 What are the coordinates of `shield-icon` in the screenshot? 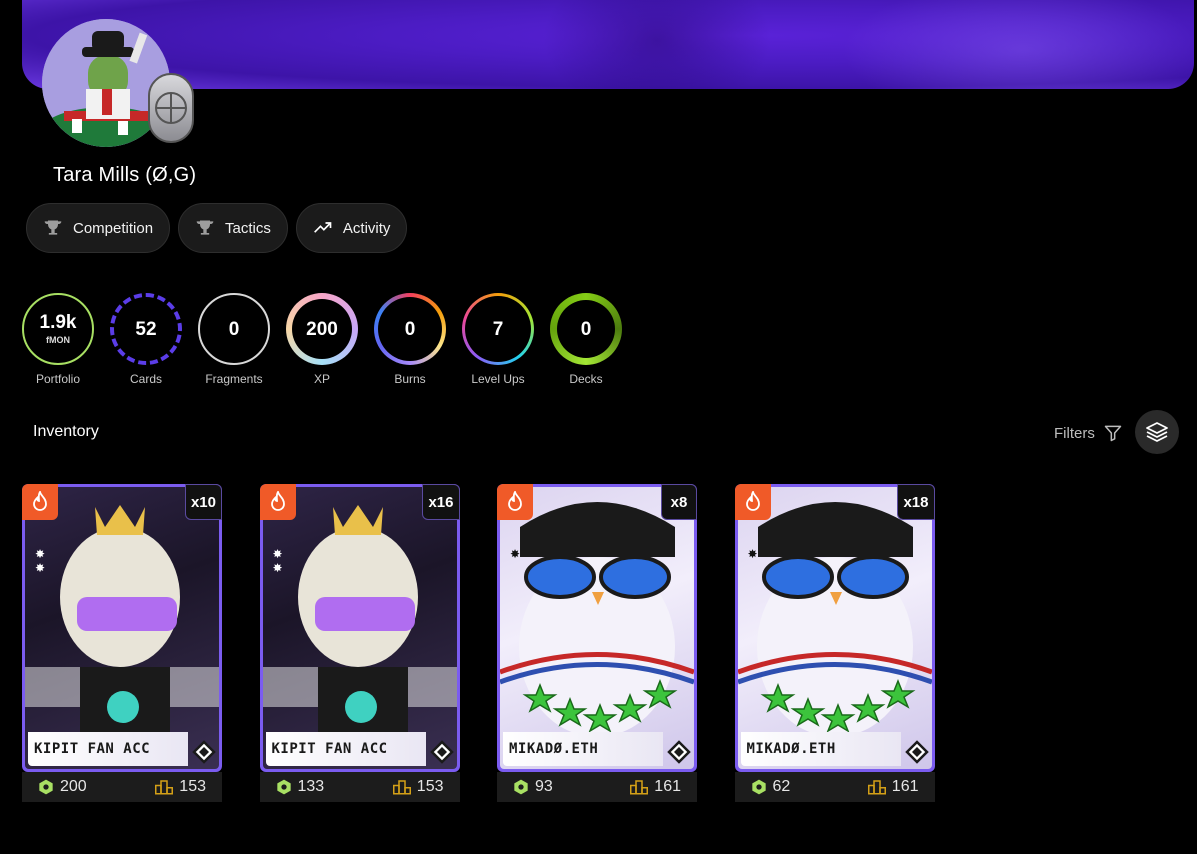 It's located at (171, 108).